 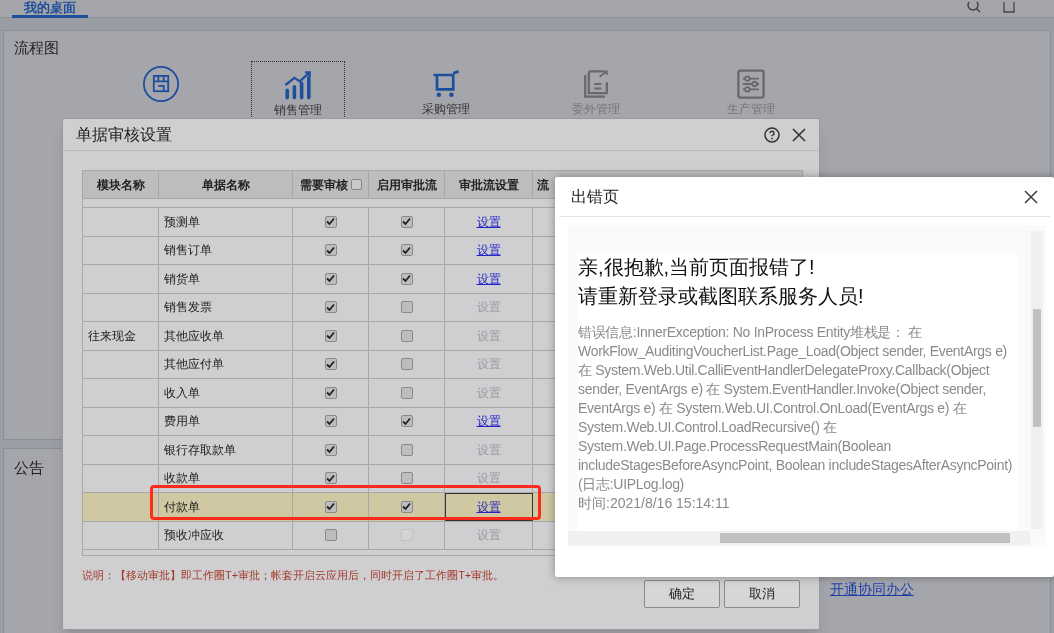 I want to click on dialog-button: 取消, so click(x=762, y=594).